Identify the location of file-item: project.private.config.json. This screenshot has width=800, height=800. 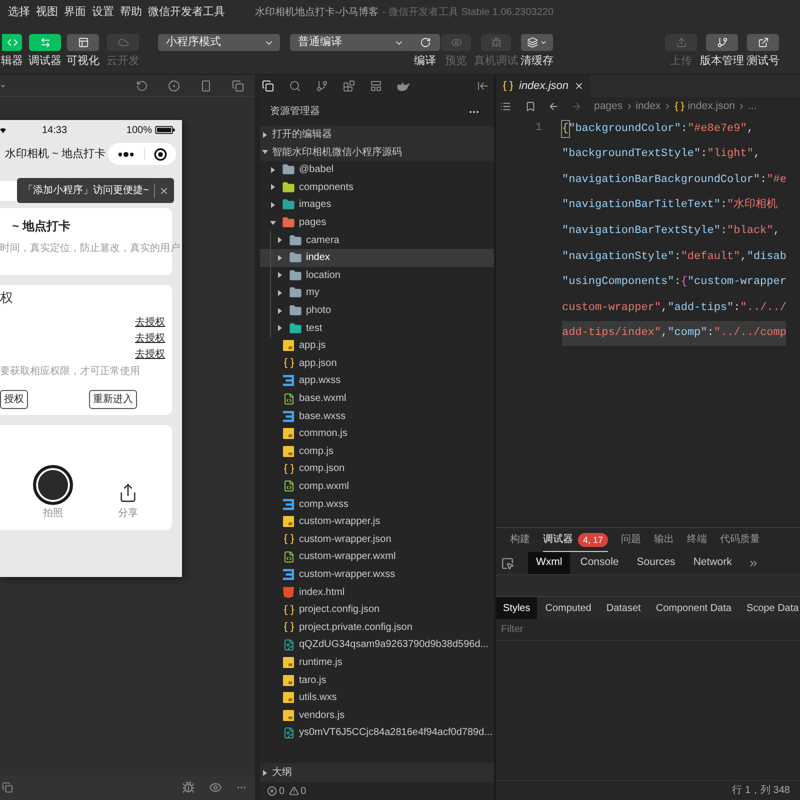
(377, 627).